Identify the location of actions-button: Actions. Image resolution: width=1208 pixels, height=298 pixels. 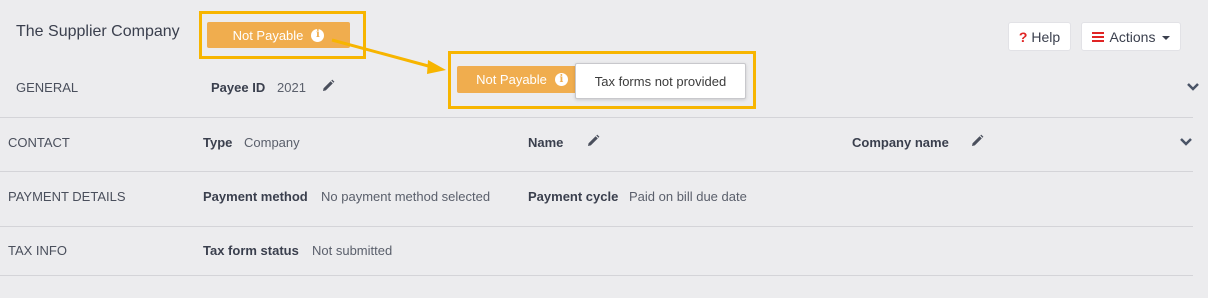
(1131, 36).